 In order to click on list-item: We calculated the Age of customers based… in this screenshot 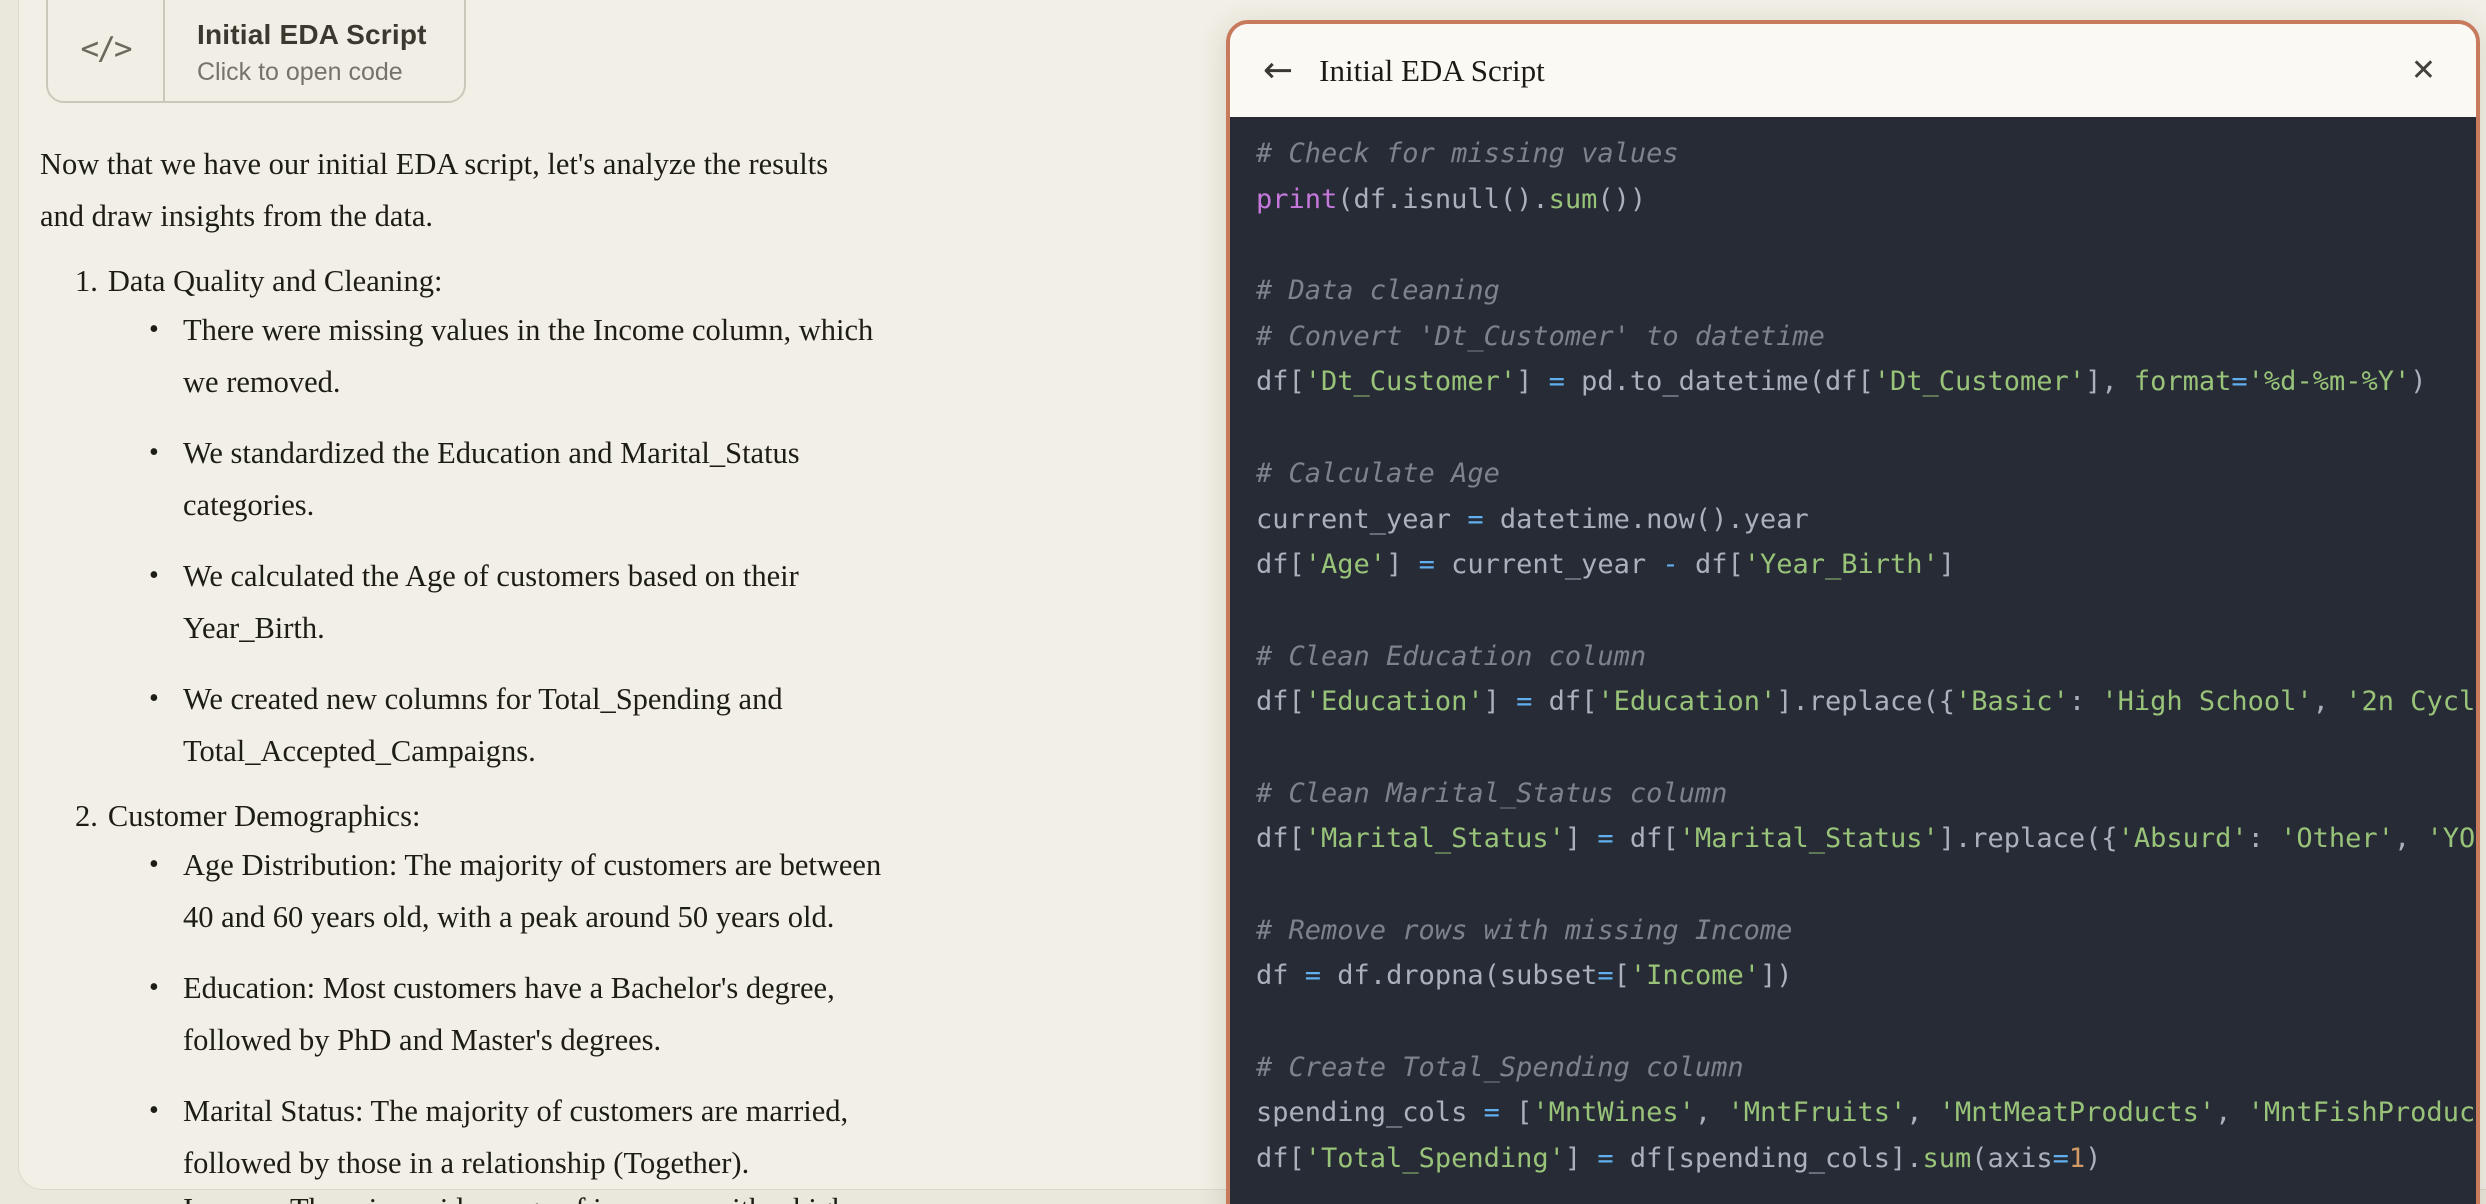, I will do `click(637, 602)`.